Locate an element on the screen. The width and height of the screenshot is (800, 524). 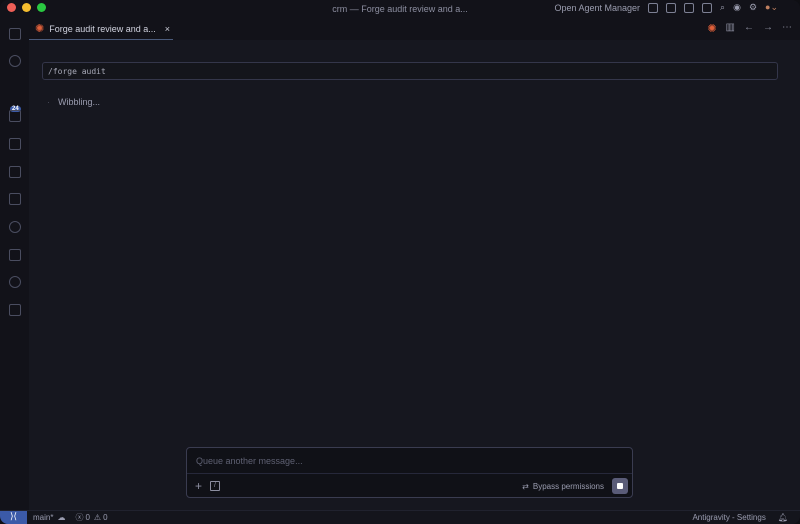
error-count: 0 is located at coordinates (87, 517).